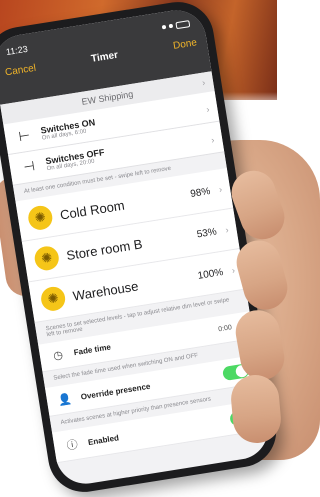 This screenshot has height=497, width=320. Describe the element at coordinates (210, 274) in the screenshot. I see `room-level: 100%` at that location.